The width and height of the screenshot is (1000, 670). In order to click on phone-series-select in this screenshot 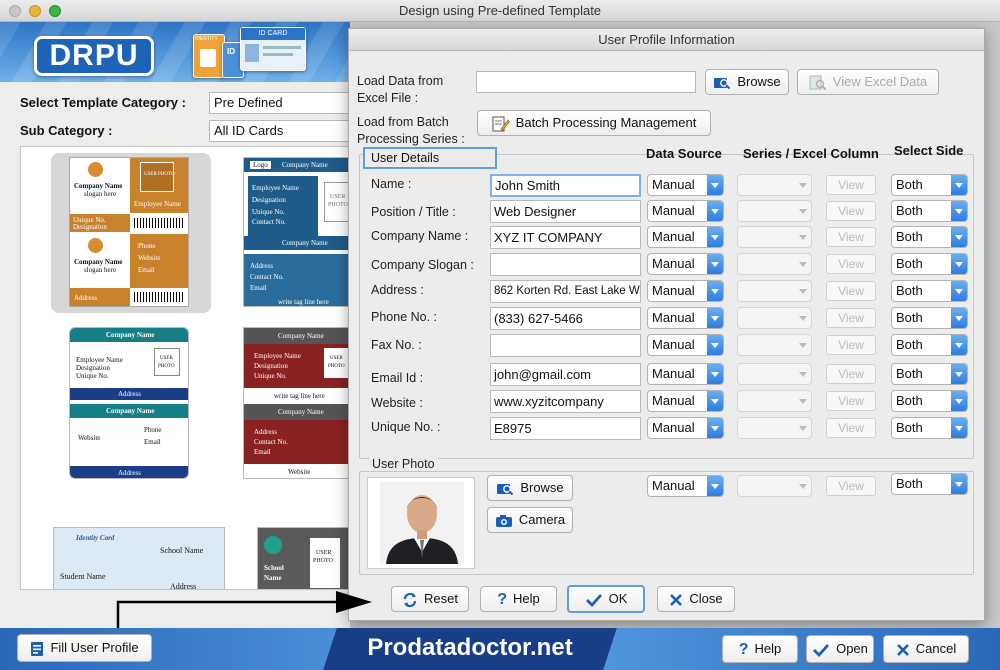, I will do `click(774, 318)`.